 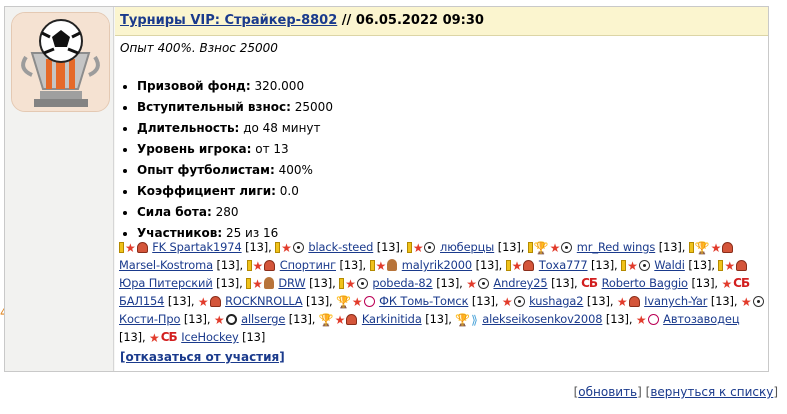 I want to click on participant-entry: ★ allserge [13],, so click(x=266, y=319).